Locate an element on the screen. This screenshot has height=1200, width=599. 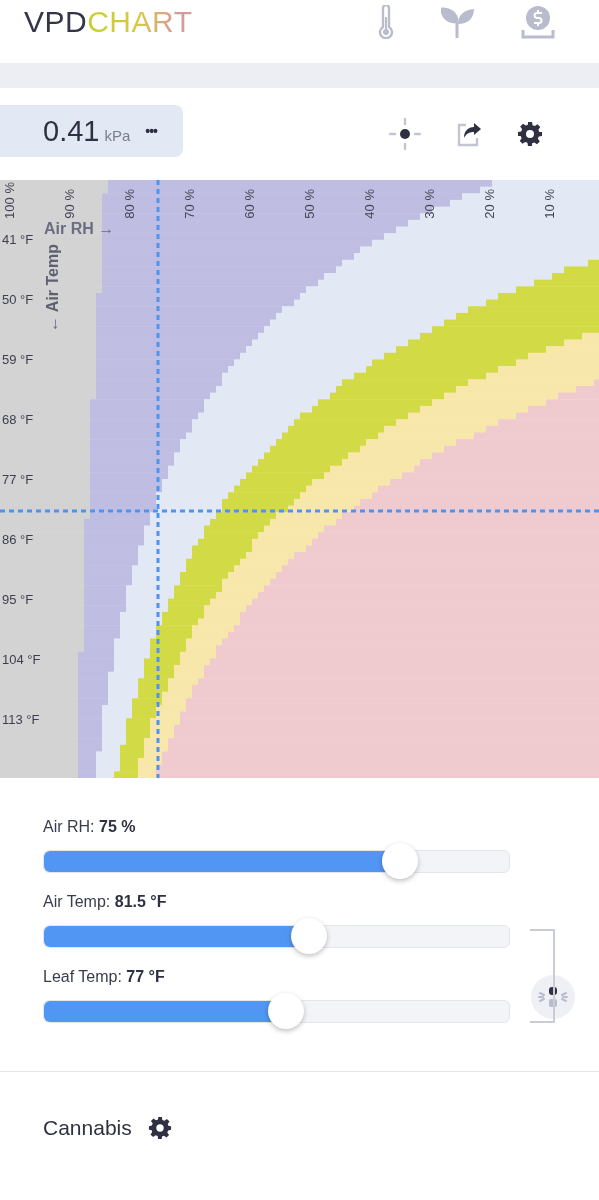
slider-label: Leaf Temp: 77 °F is located at coordinates (104, 977).